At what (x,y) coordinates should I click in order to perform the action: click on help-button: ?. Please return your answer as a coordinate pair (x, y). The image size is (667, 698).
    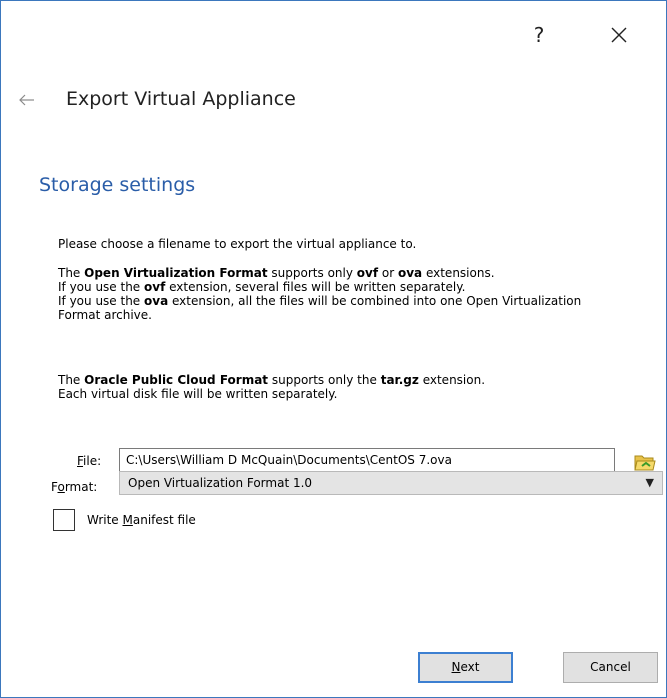
    Looking at the image, I should click on (539, 35).